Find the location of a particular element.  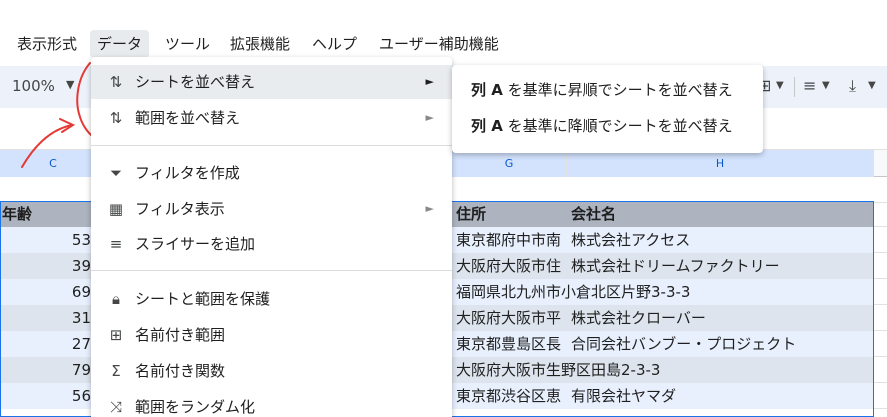

menu-help: ヘルプ is located at coordinates (334, 44).